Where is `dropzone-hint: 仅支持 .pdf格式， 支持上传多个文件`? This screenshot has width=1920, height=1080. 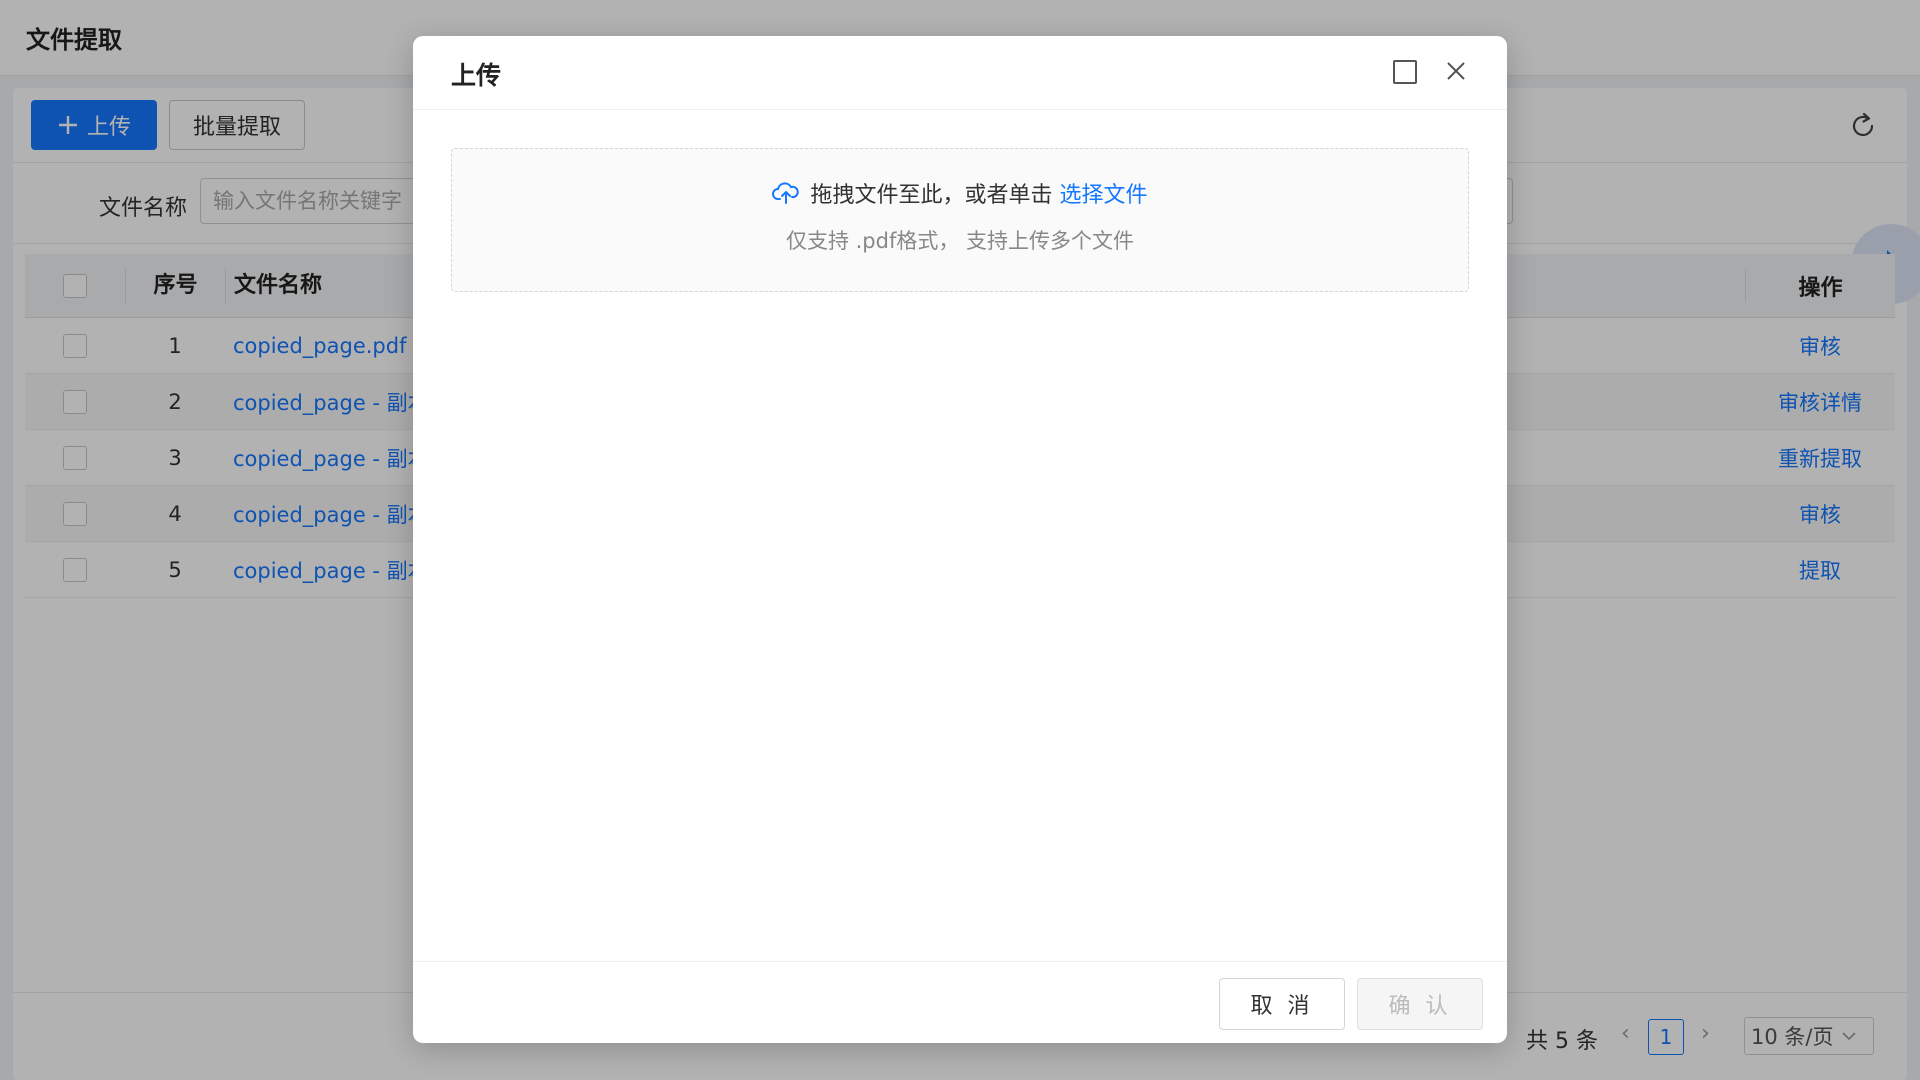
dropzone-hint: 仅支持 .pdf格式， 支持上传多个文件 is located at coordinates (960, 241).